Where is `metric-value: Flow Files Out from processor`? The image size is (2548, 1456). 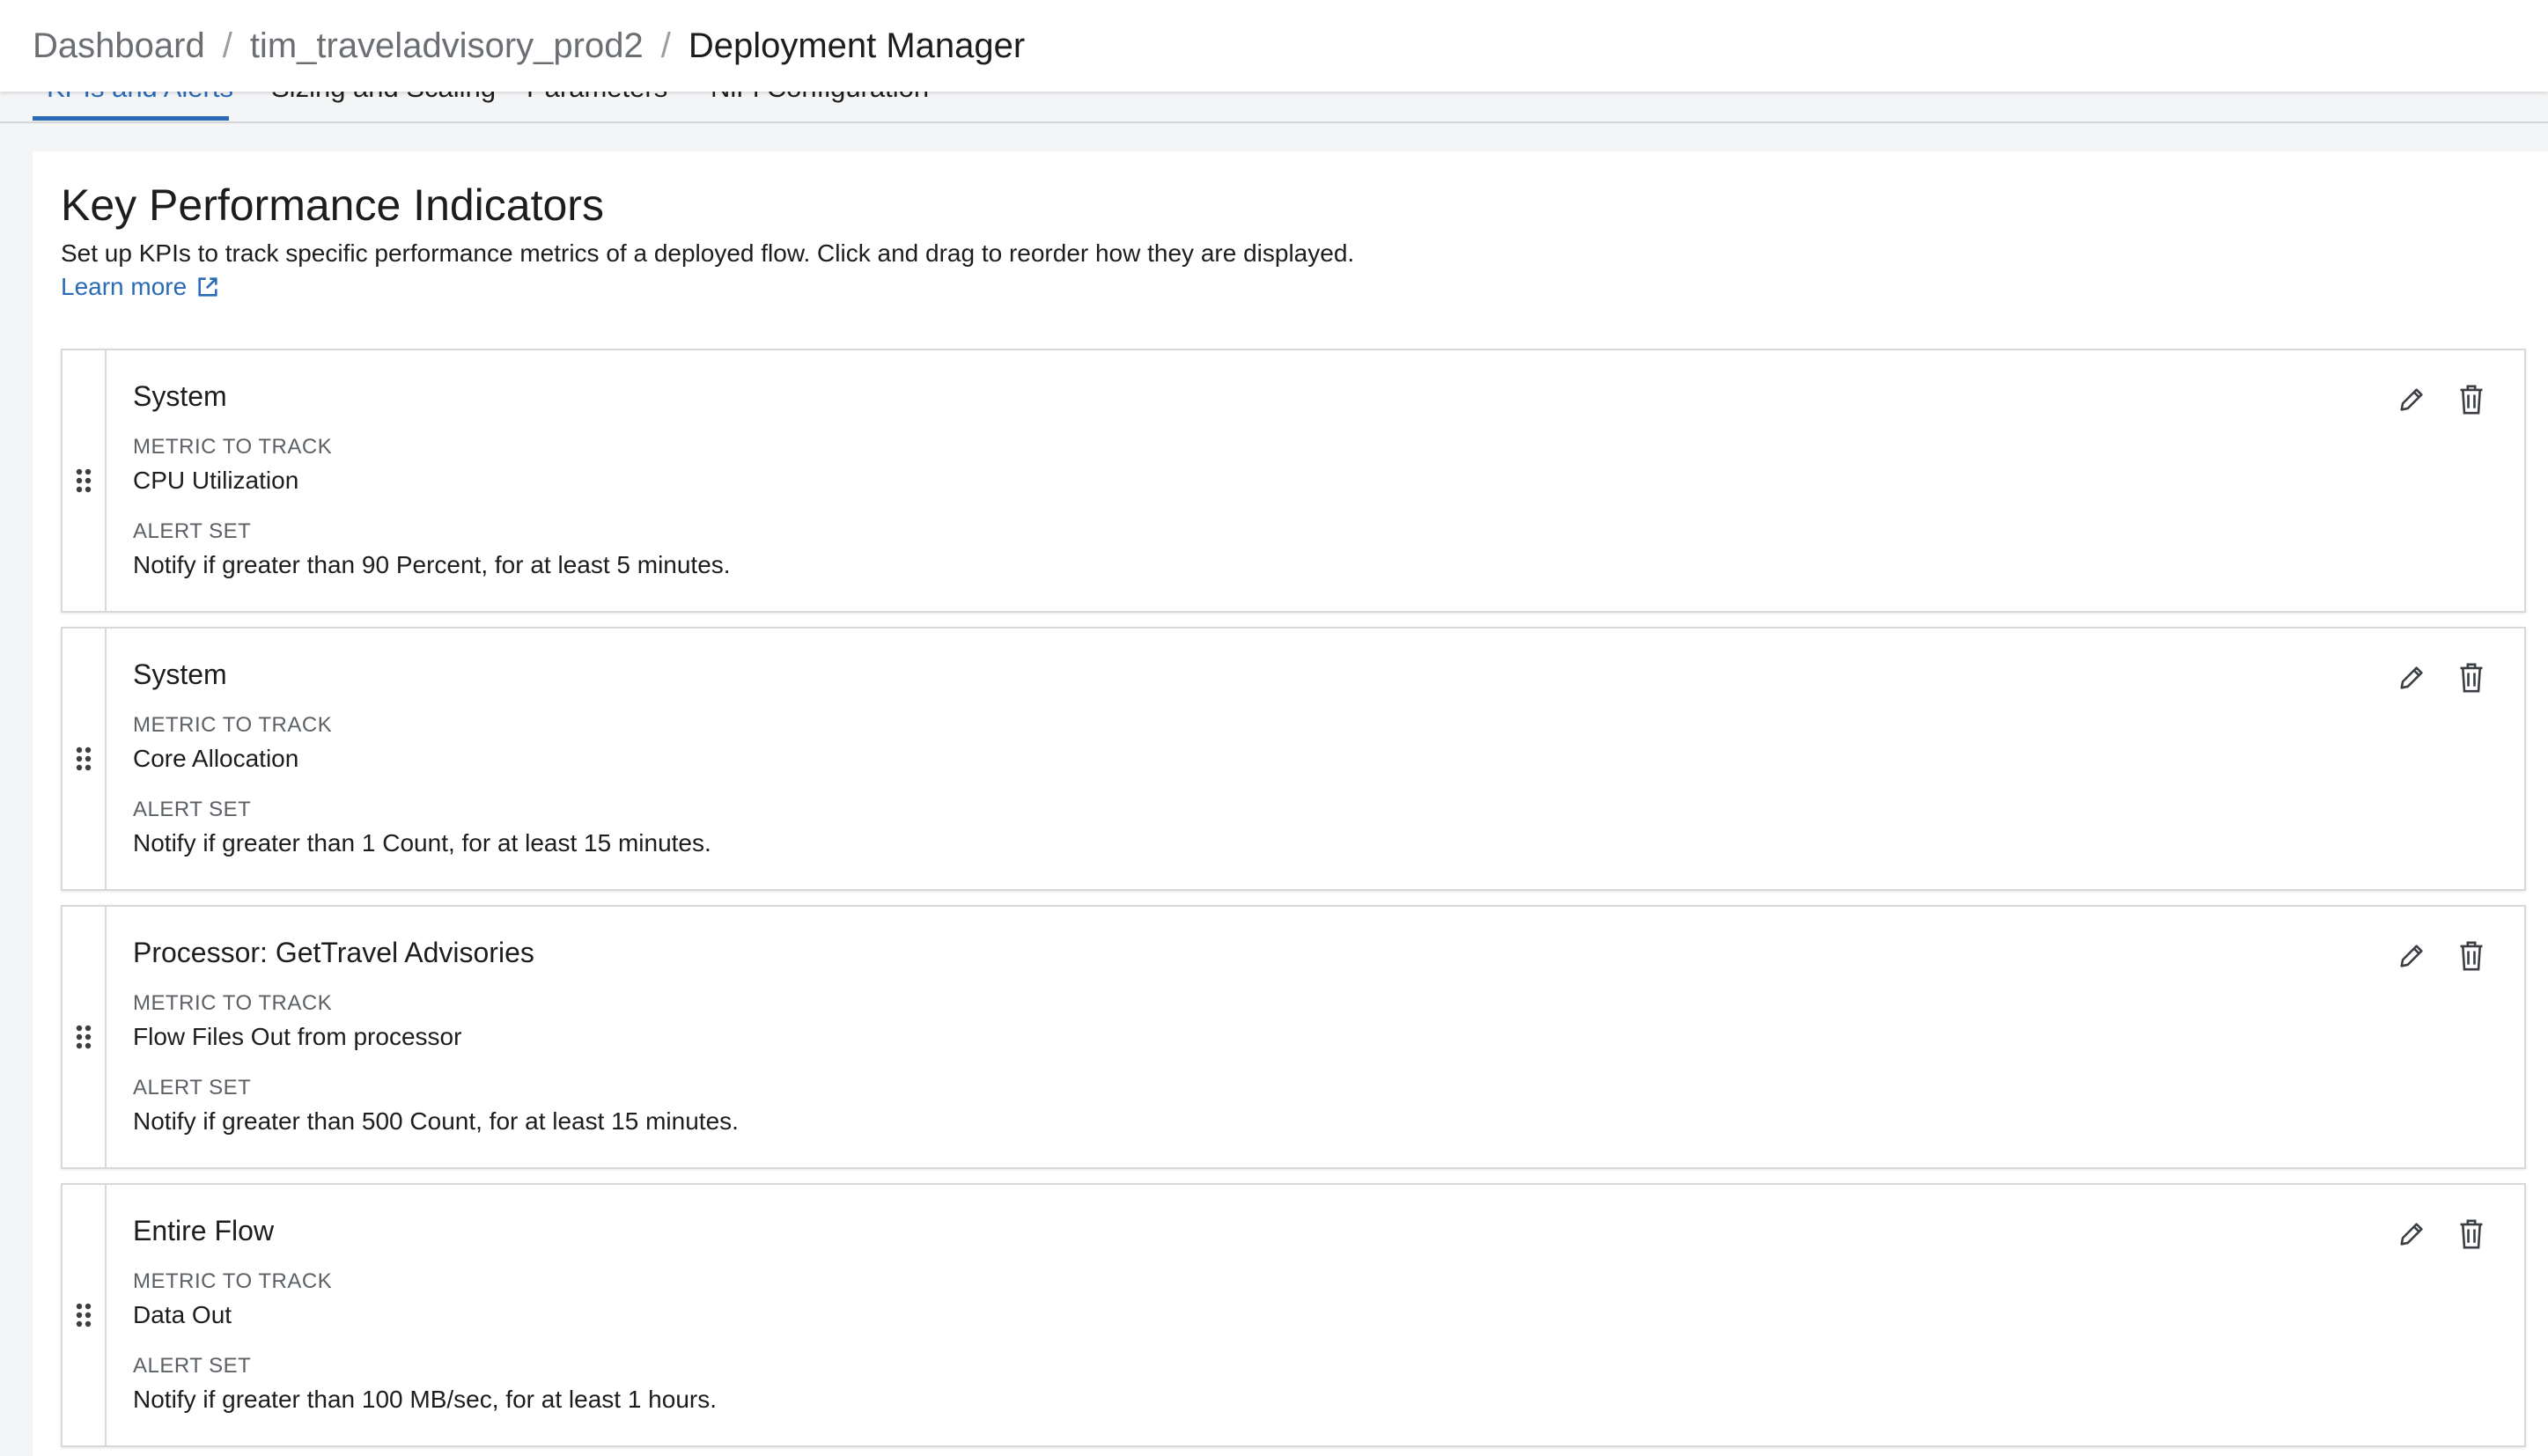 metric-value: Flow Files Out from processor is located at coordinates (297, 1036).